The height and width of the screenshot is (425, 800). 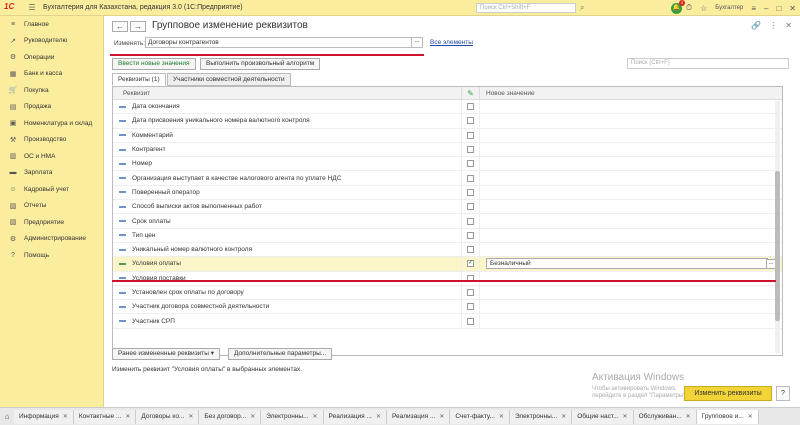 I want to click on table-row: Установлен срок оплаты по договору, so click(x=447, y=293).